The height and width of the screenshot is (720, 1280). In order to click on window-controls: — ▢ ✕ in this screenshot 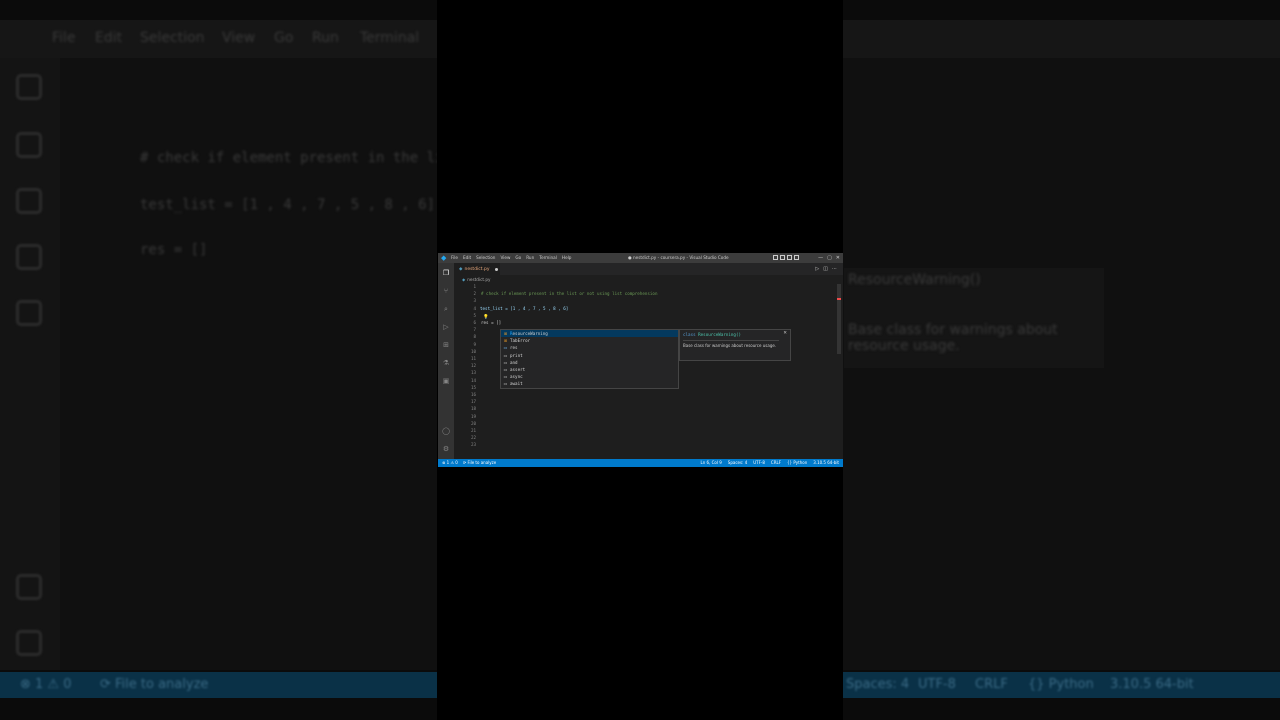, I will do `click(829, 258)`.